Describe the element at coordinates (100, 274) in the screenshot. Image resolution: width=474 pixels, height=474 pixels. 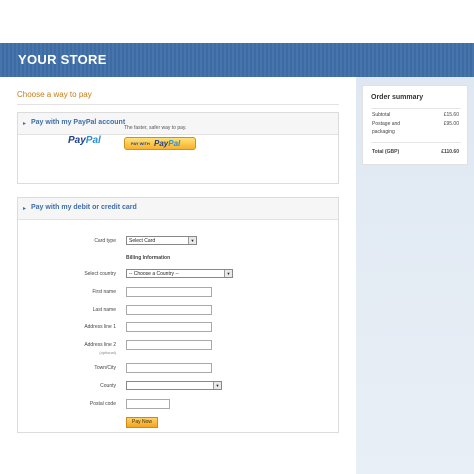
I see `country-label: Select country` at that location.